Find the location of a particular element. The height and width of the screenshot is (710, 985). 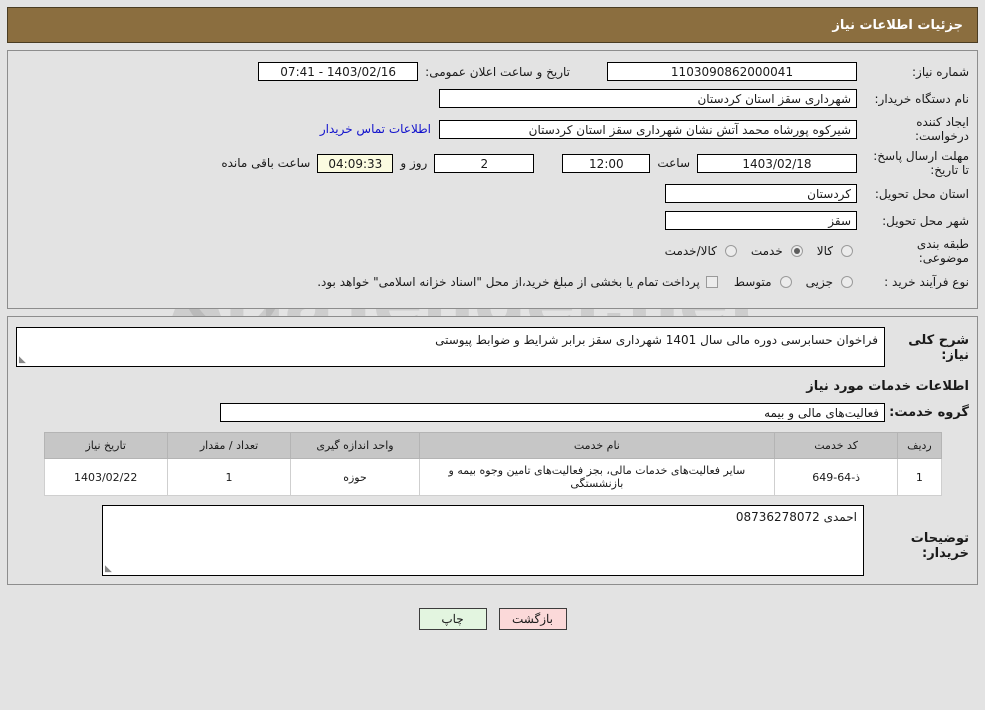

buyer-notes-label: توضیحات خریدار: is located at coordinates (939, 546).